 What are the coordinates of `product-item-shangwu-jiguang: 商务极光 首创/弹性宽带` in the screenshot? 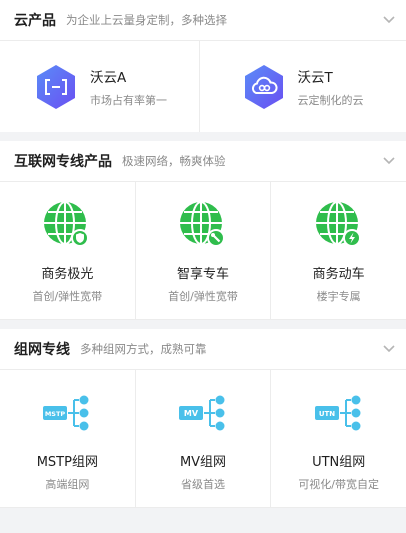 It's located at (68, 250).